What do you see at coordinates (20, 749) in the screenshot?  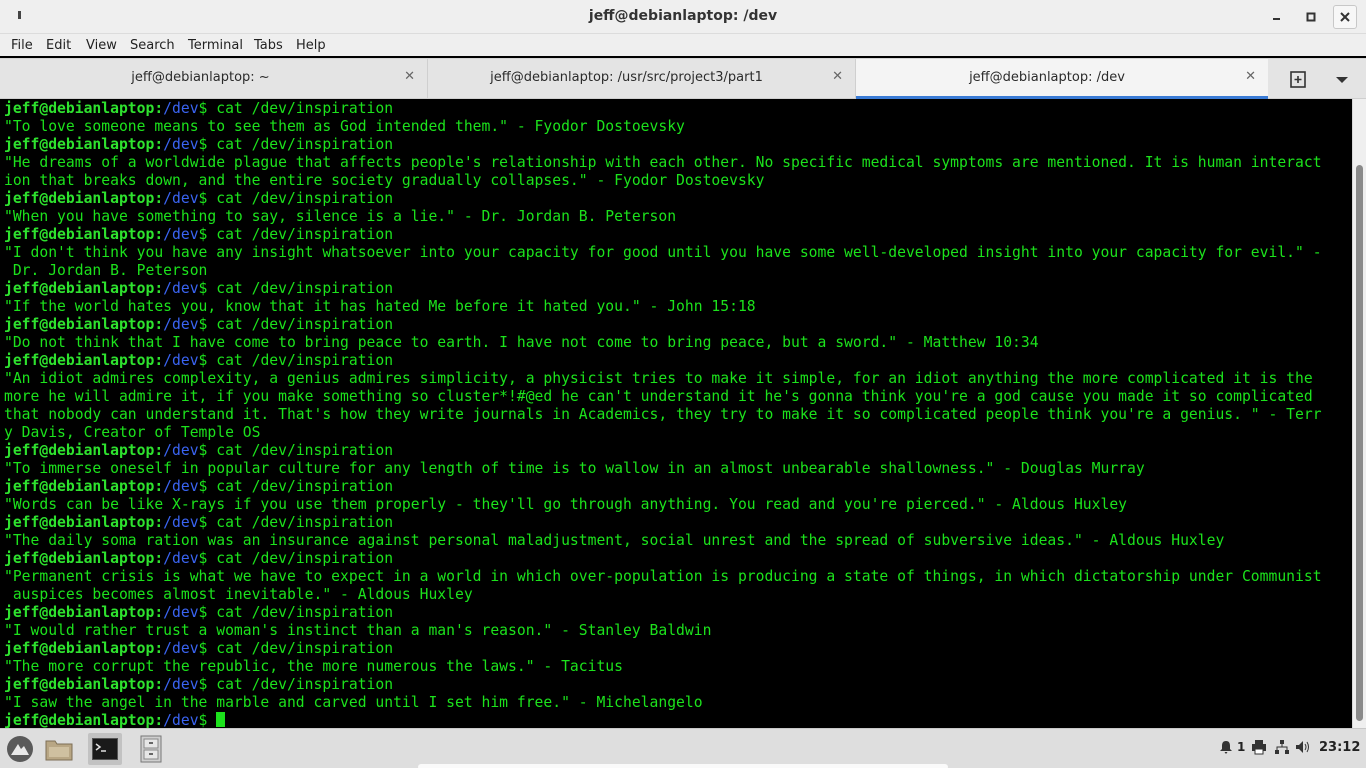 I see `app-menu-button` at bounding box center [20, 749].